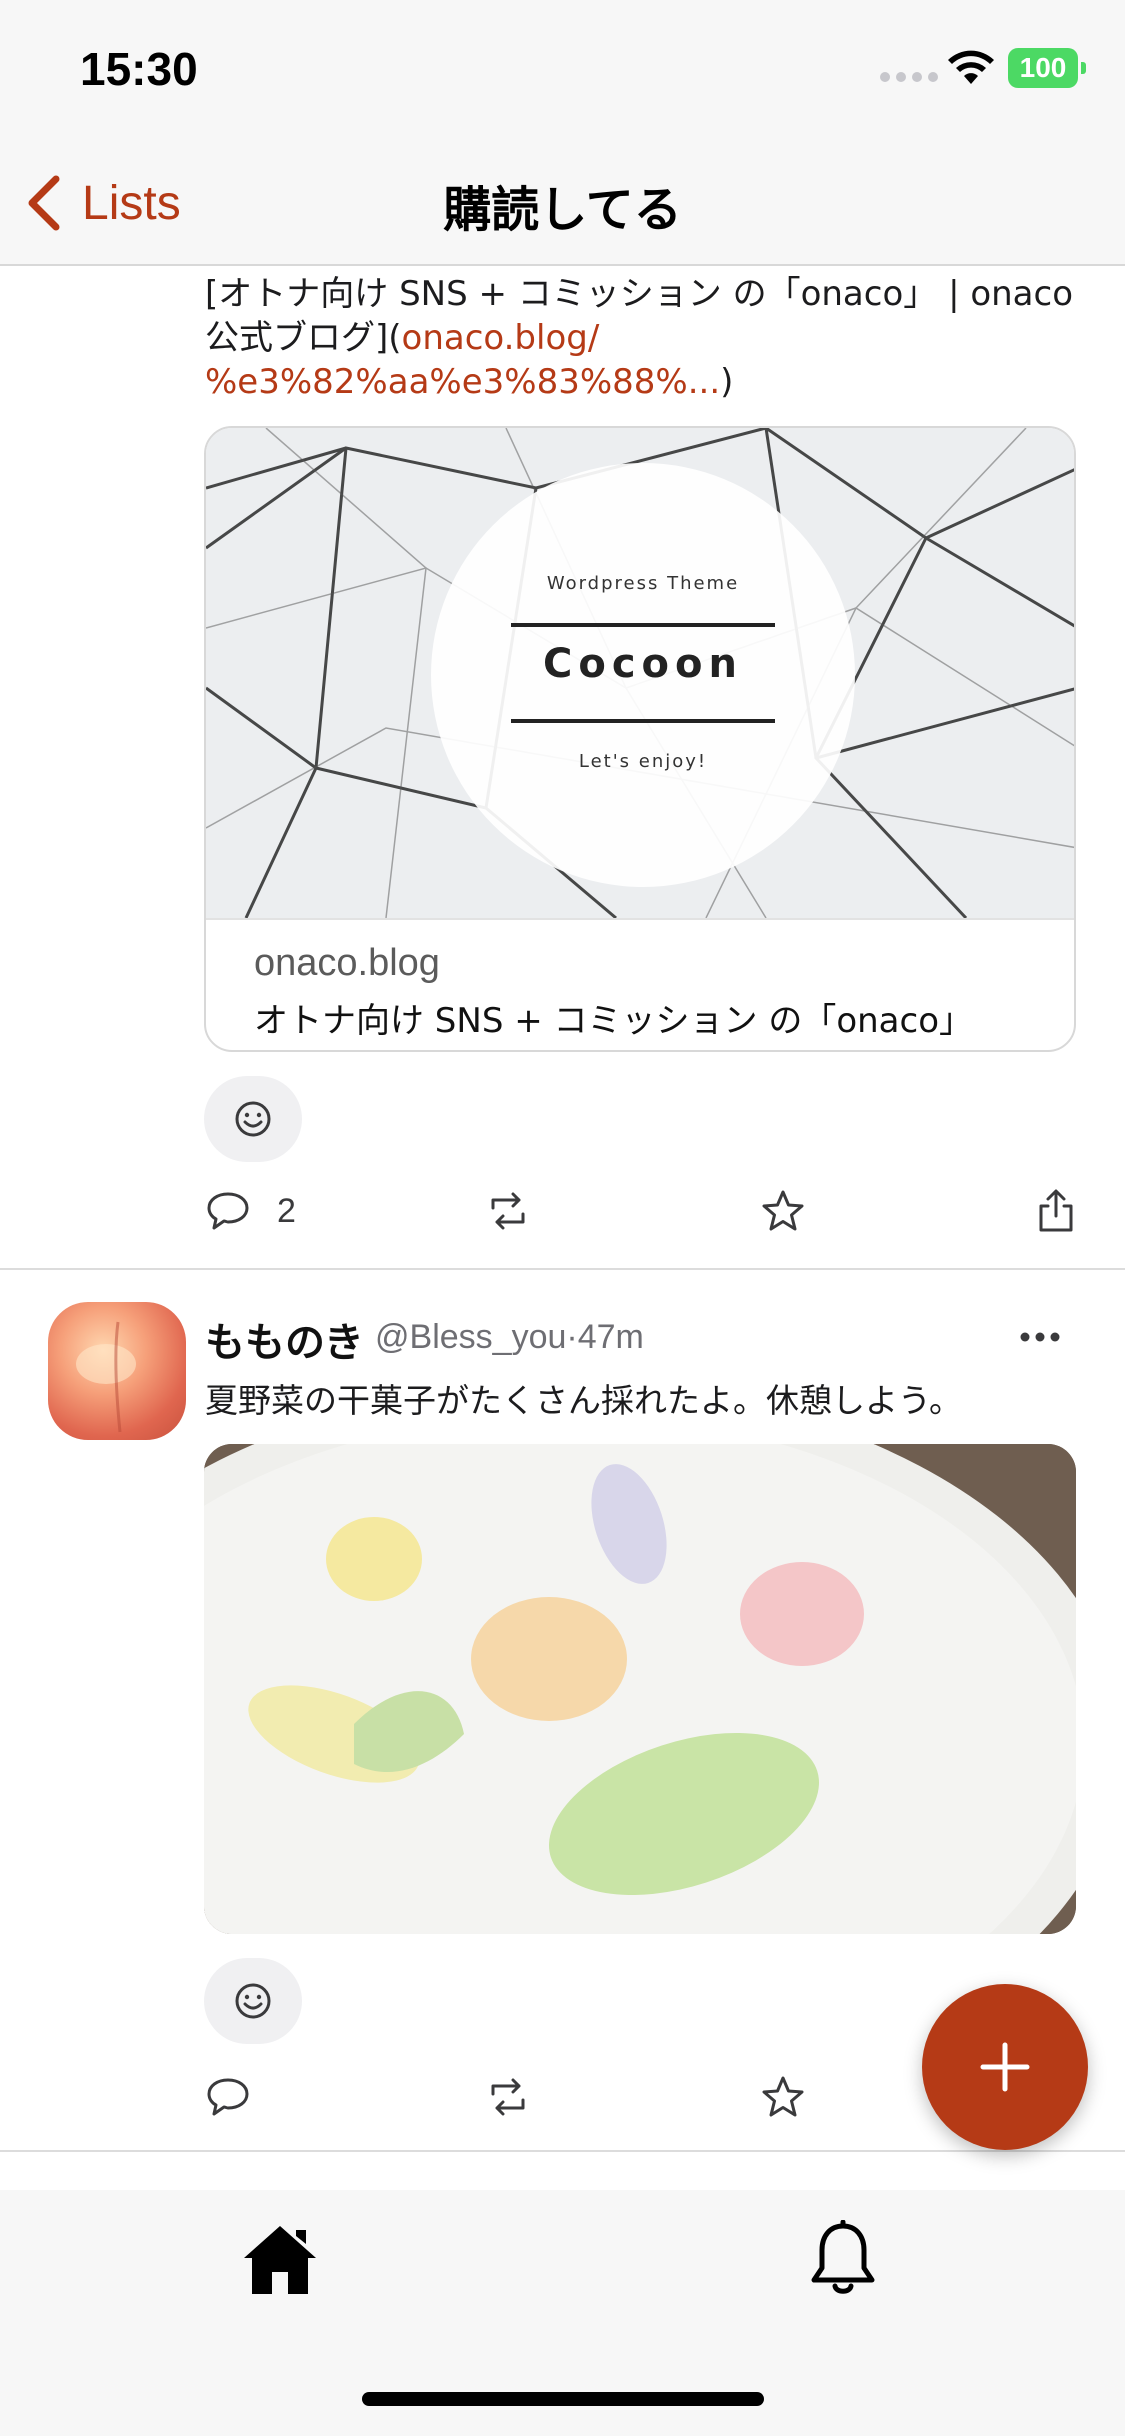  I want to click on share-button, so click(1056, 1211).